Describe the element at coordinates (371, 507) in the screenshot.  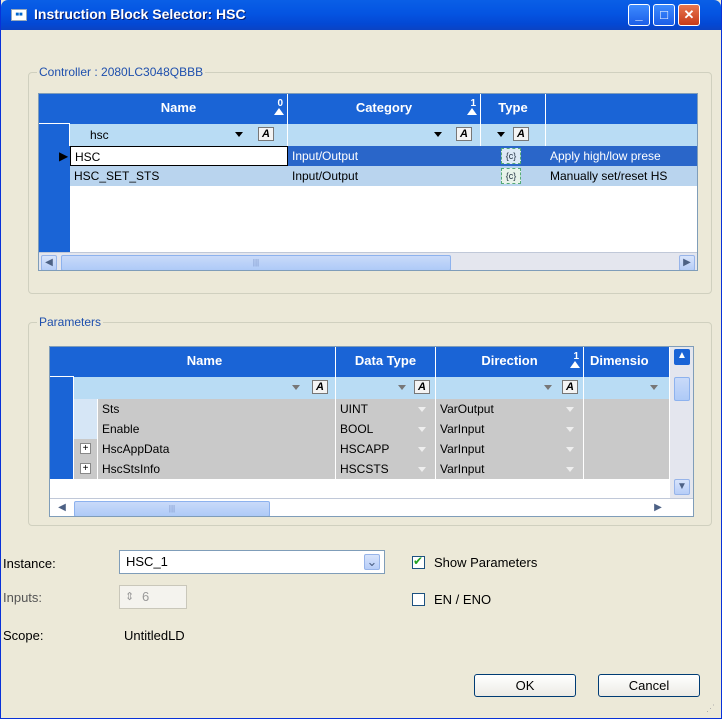
I see `param-horizontal-scrollbar: ◀ ||| ▶` at that location.